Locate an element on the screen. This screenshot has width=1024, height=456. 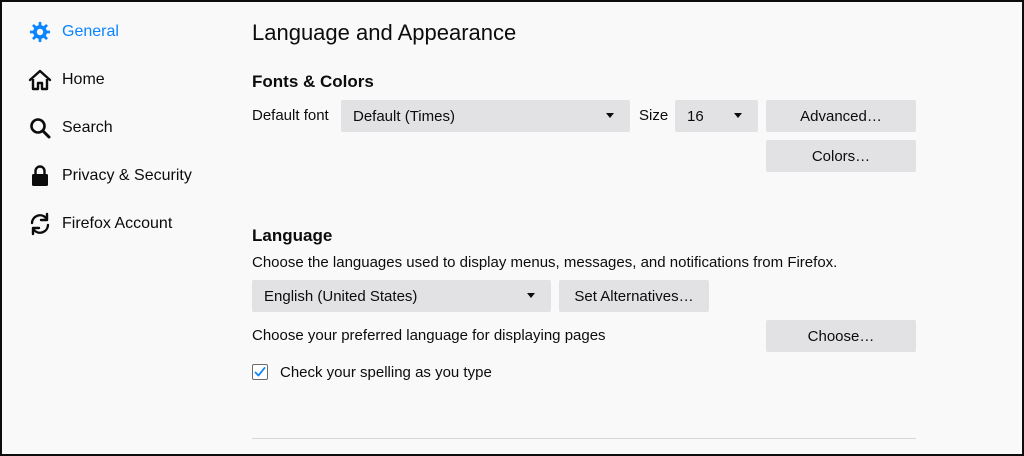
language-select: English (United States) is located at coordinates (401, 296).